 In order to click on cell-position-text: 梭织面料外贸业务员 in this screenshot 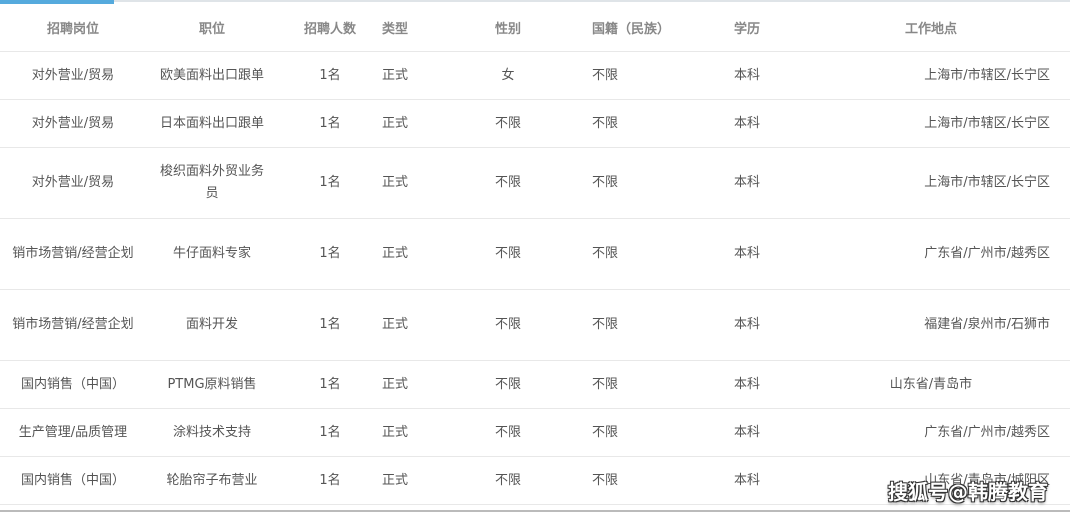, I will do `click(211, 182)`.